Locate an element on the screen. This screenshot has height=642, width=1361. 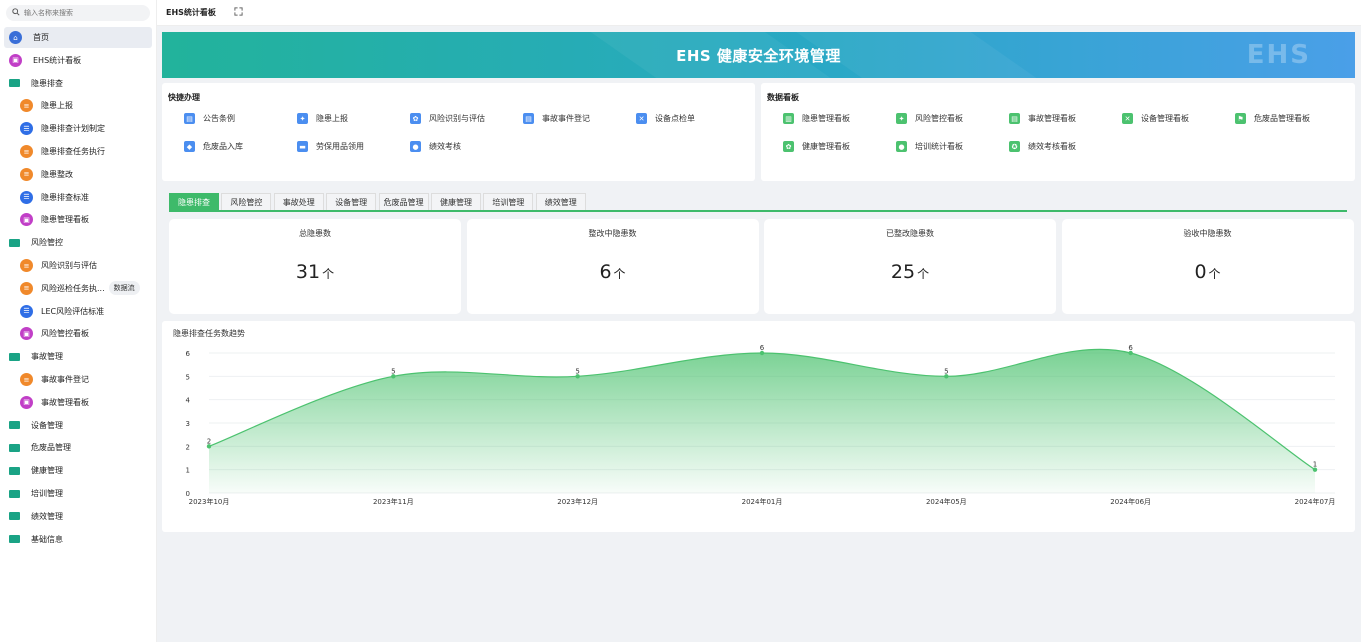
sidebar-item-label: 绩效管理 is located at coordinates (47, 516).